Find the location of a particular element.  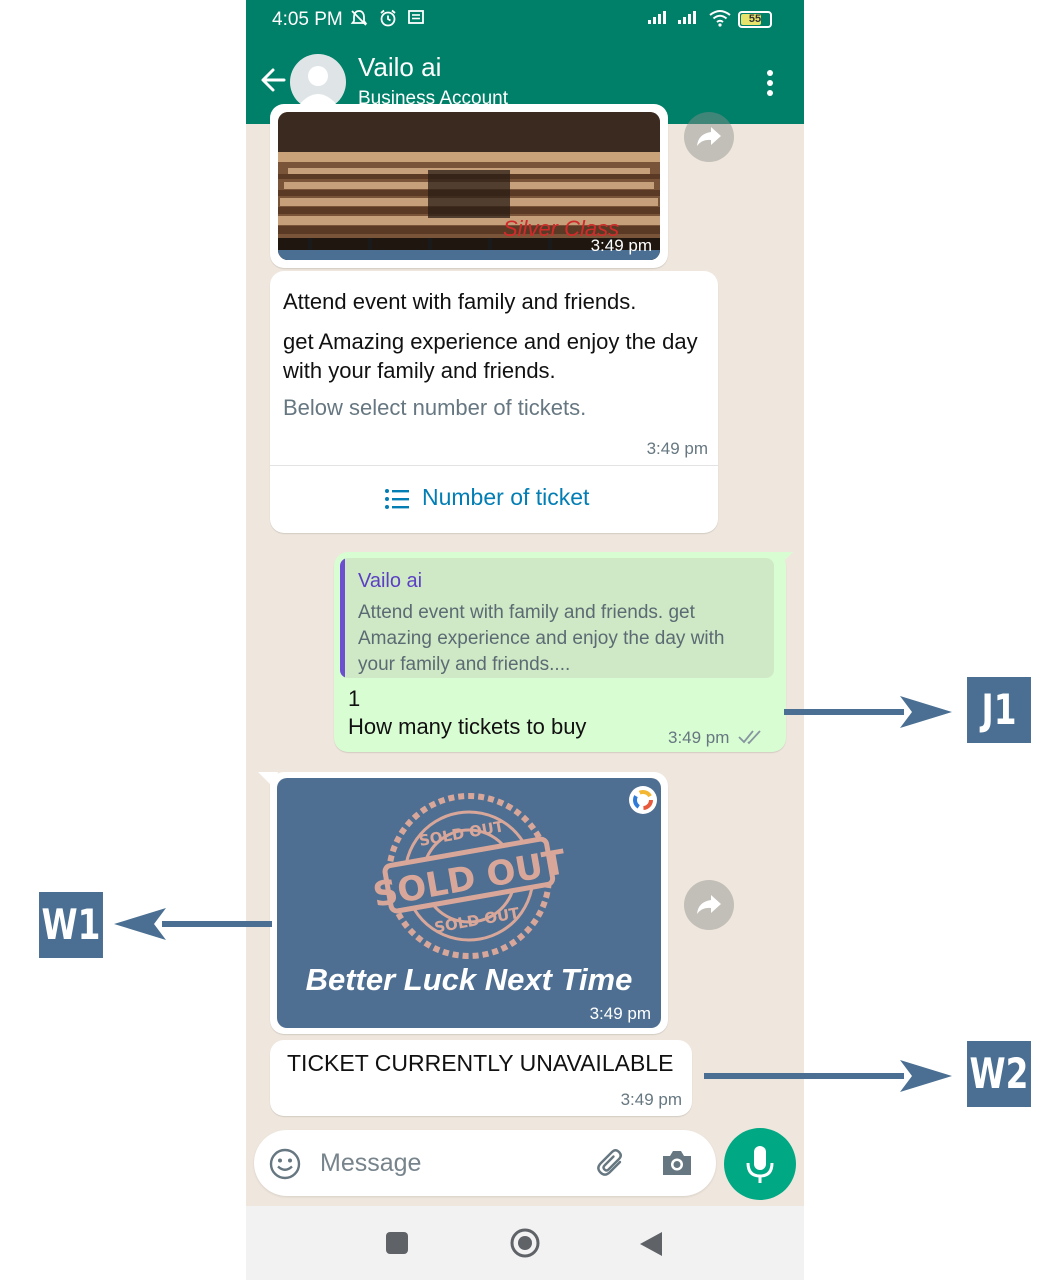

annotation-arrow-w2 is located at coordinates (828, 1076).